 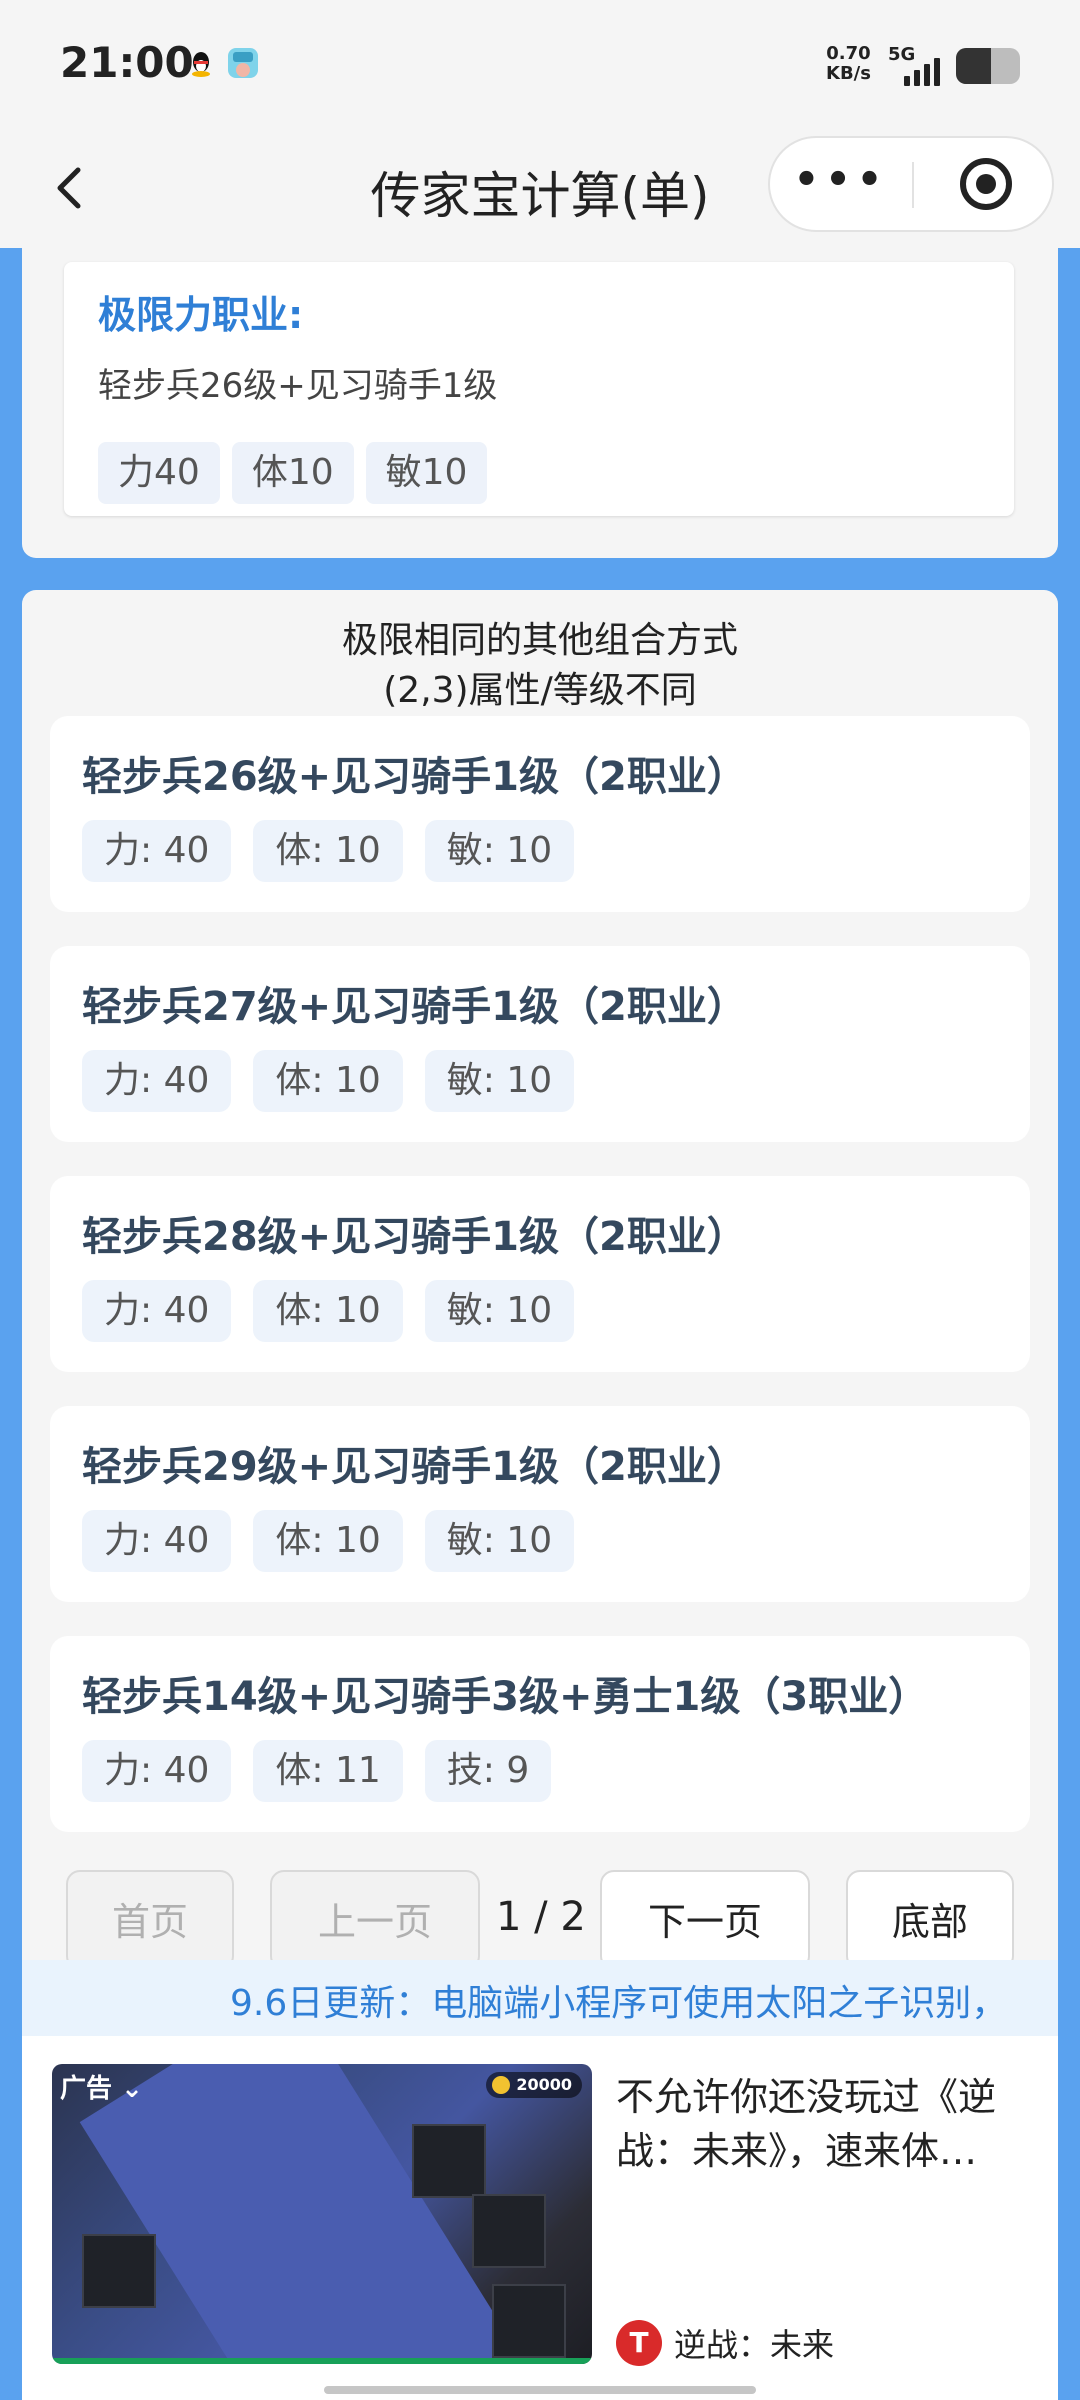 I want to click on status-bar: 21:00 0.70 KB/s 5G, so click(x=540, y=65).